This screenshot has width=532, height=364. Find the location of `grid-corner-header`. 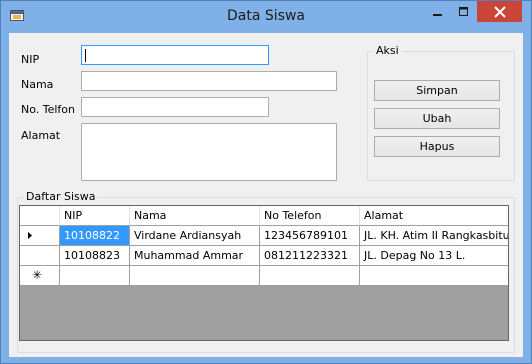

grid-corner-header is located at coordinates (40, 216).